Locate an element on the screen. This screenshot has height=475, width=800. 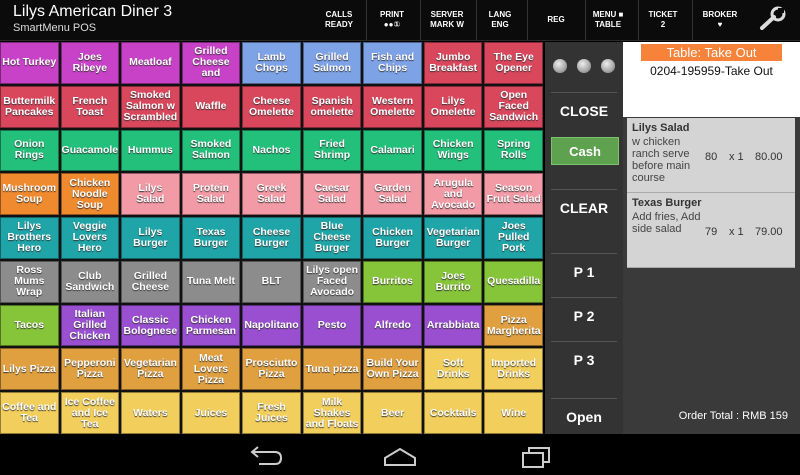
menu-tile: Joes Pulled Pork is located at coordinates (513, 238).